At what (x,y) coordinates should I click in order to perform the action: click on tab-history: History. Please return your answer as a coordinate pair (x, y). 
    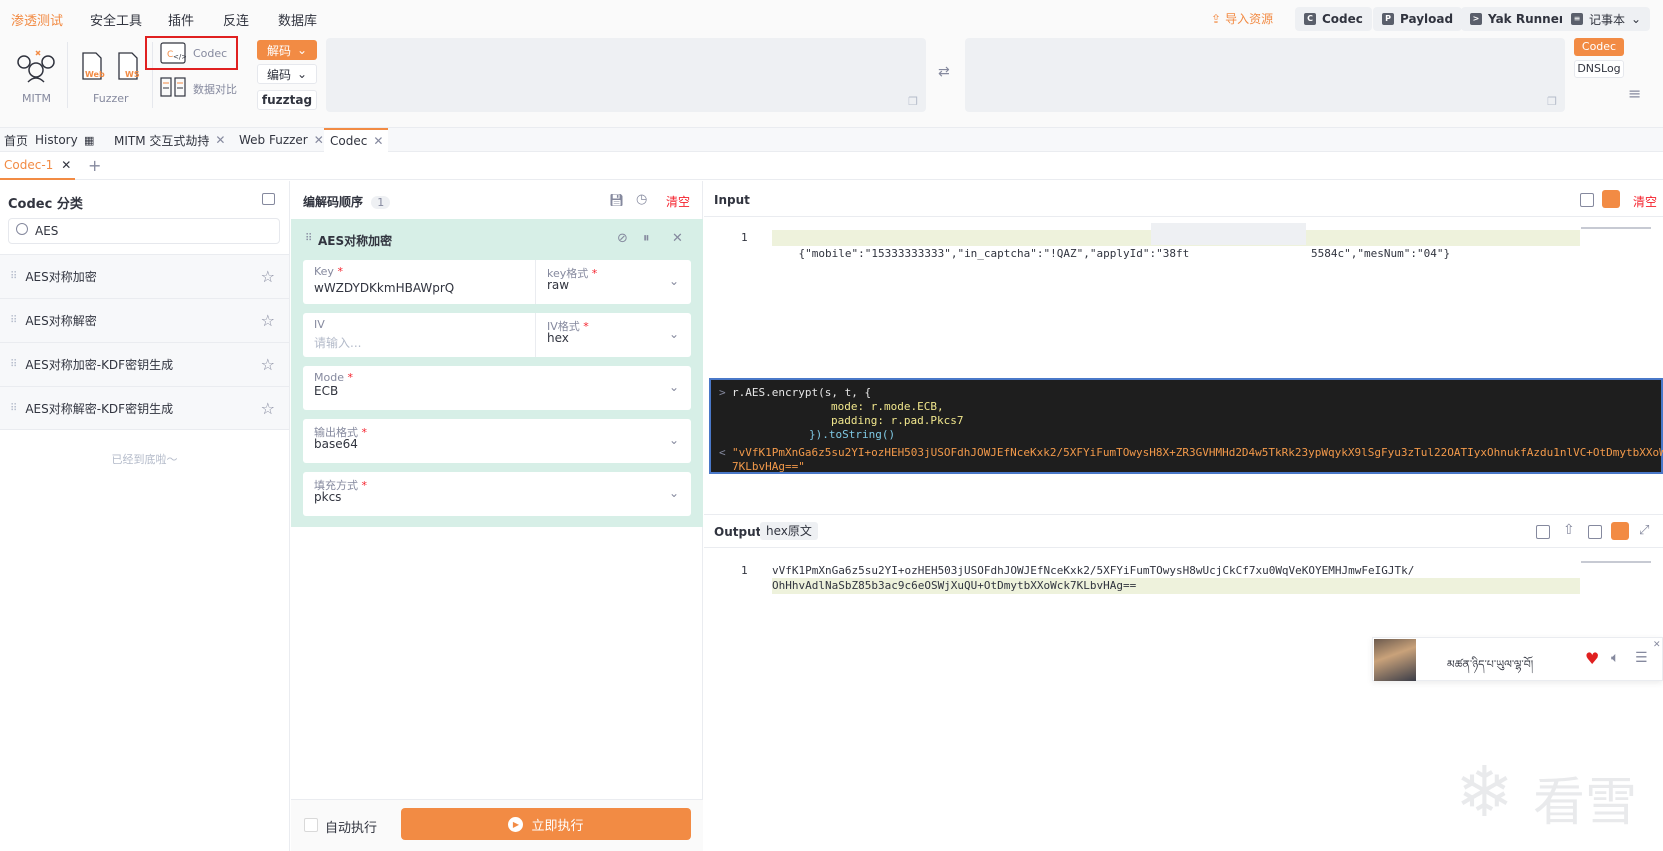
    Looking at the image, I should click on (56, 140).